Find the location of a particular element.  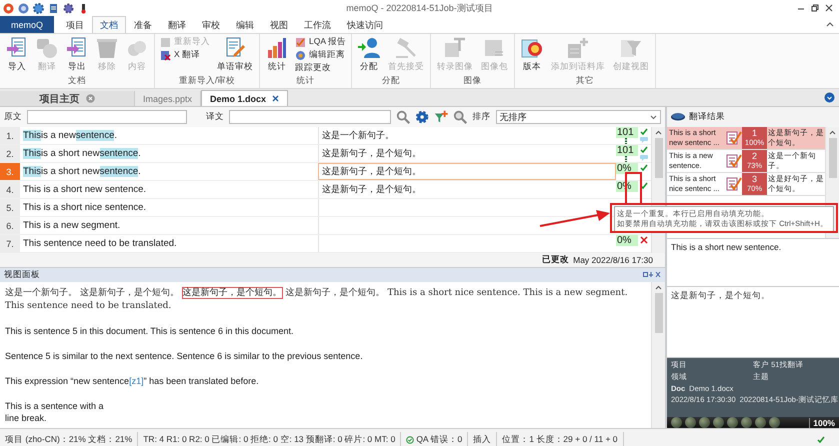

ribbon-small-button: LQA 报告 is located at coordinates (320, 42).